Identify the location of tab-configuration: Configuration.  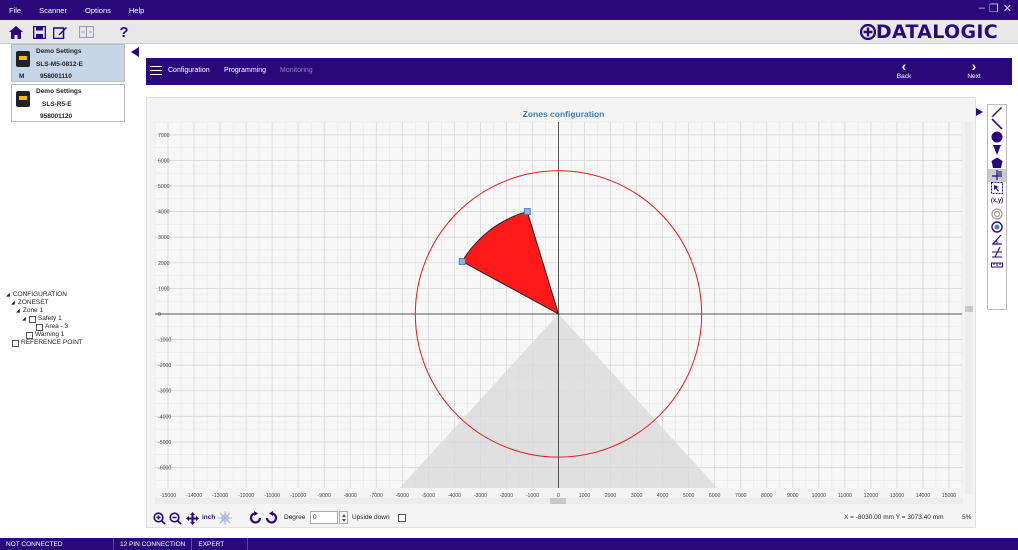
(189, 70).